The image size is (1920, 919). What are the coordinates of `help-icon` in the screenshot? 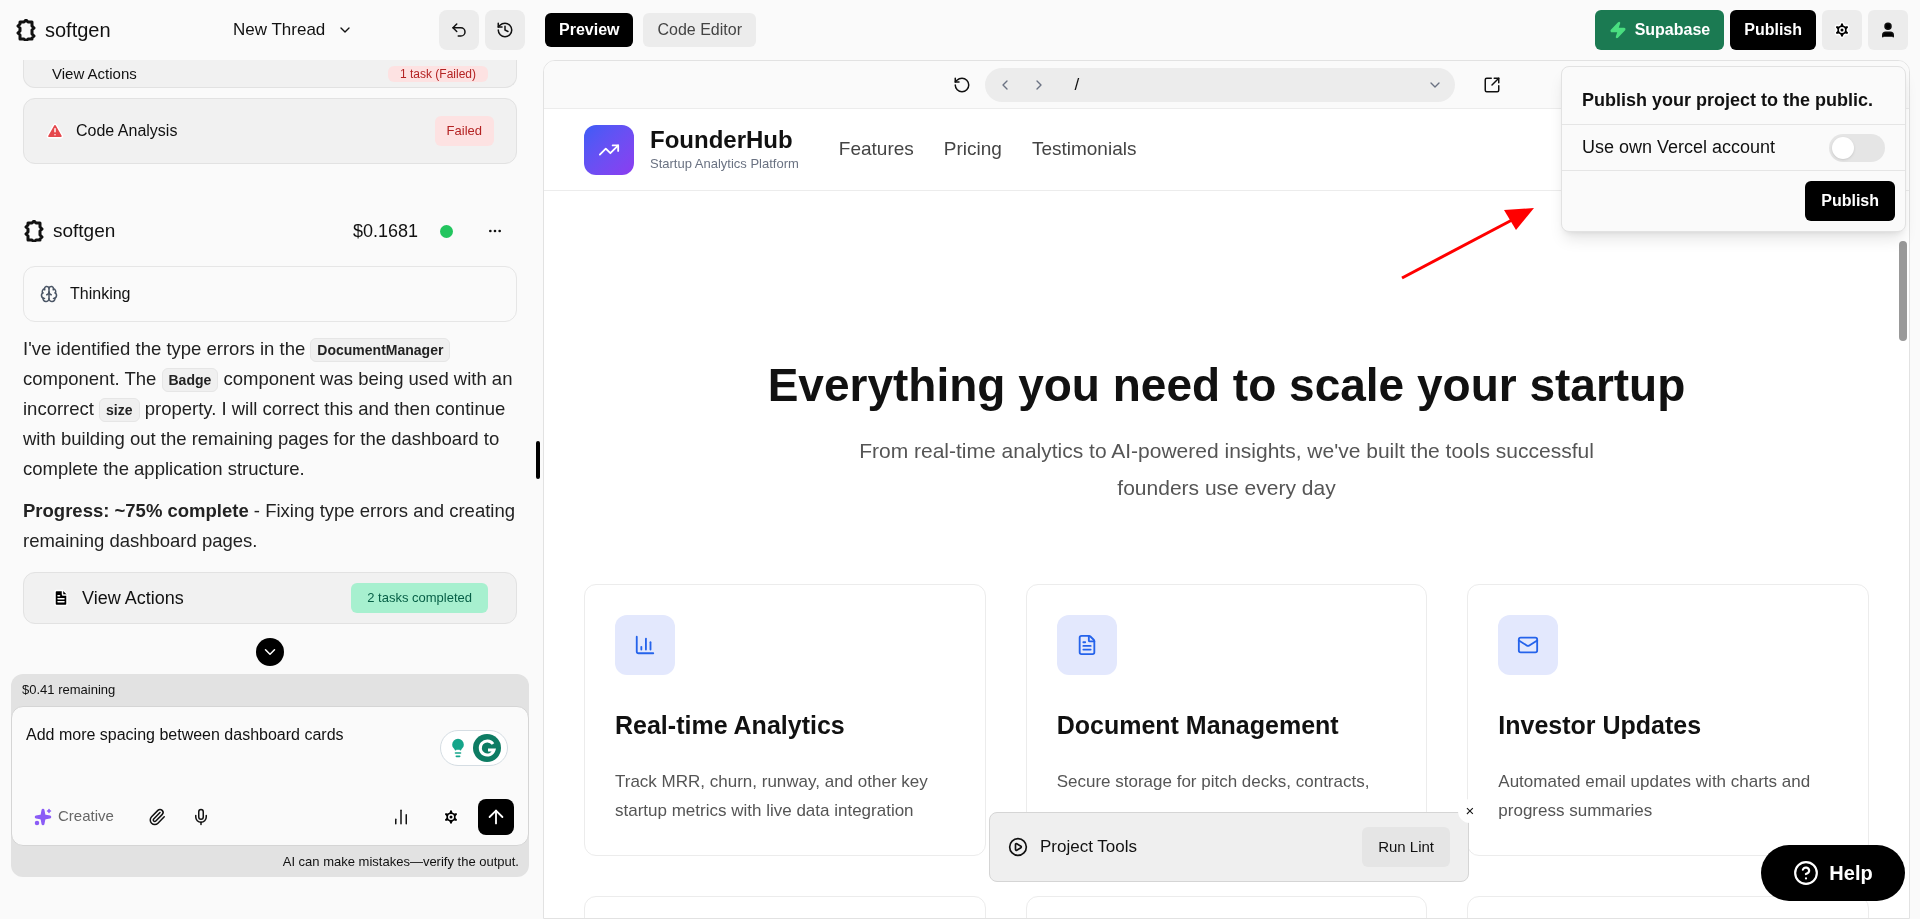 It's located at (1806, 873).